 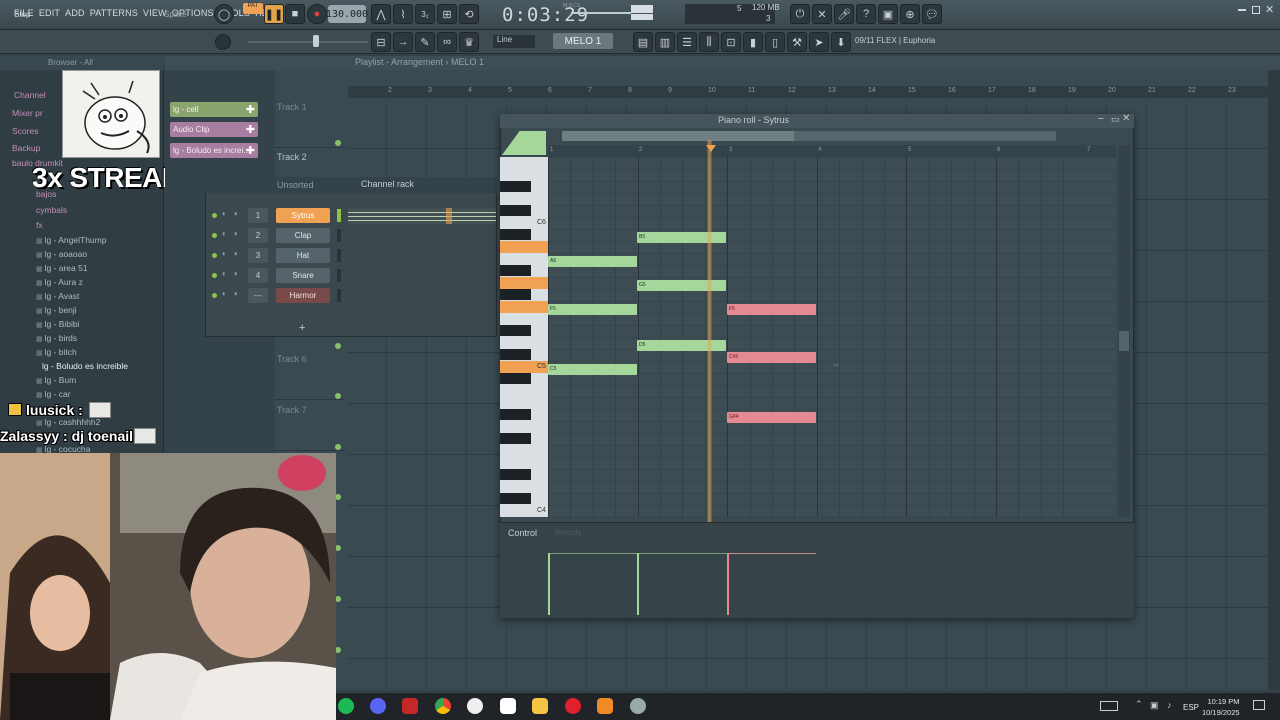 I want to click on tray-chevron-icon: ⌃, so click(x=1139, y=704).